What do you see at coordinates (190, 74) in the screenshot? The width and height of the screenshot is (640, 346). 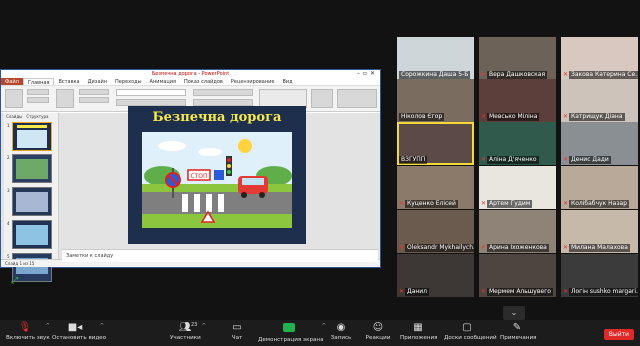 I see `ppt-window-title: Безпечна дорога - PowerPoint` at bounding box center [190, 74].